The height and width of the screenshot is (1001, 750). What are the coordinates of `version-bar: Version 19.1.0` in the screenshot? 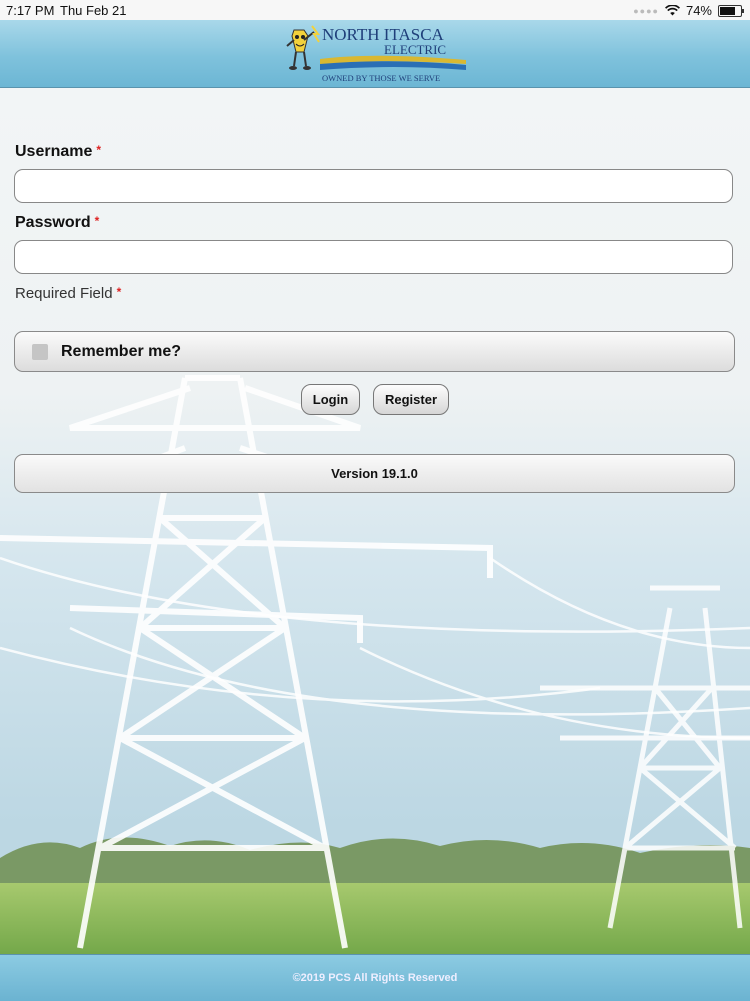 It's located at (374, 473).